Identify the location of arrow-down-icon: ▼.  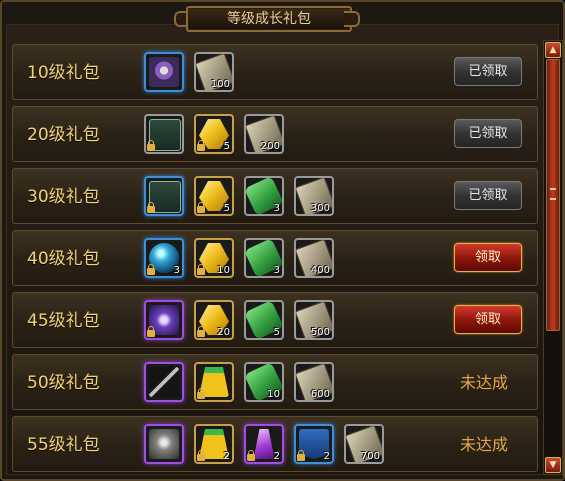
(553, 465).